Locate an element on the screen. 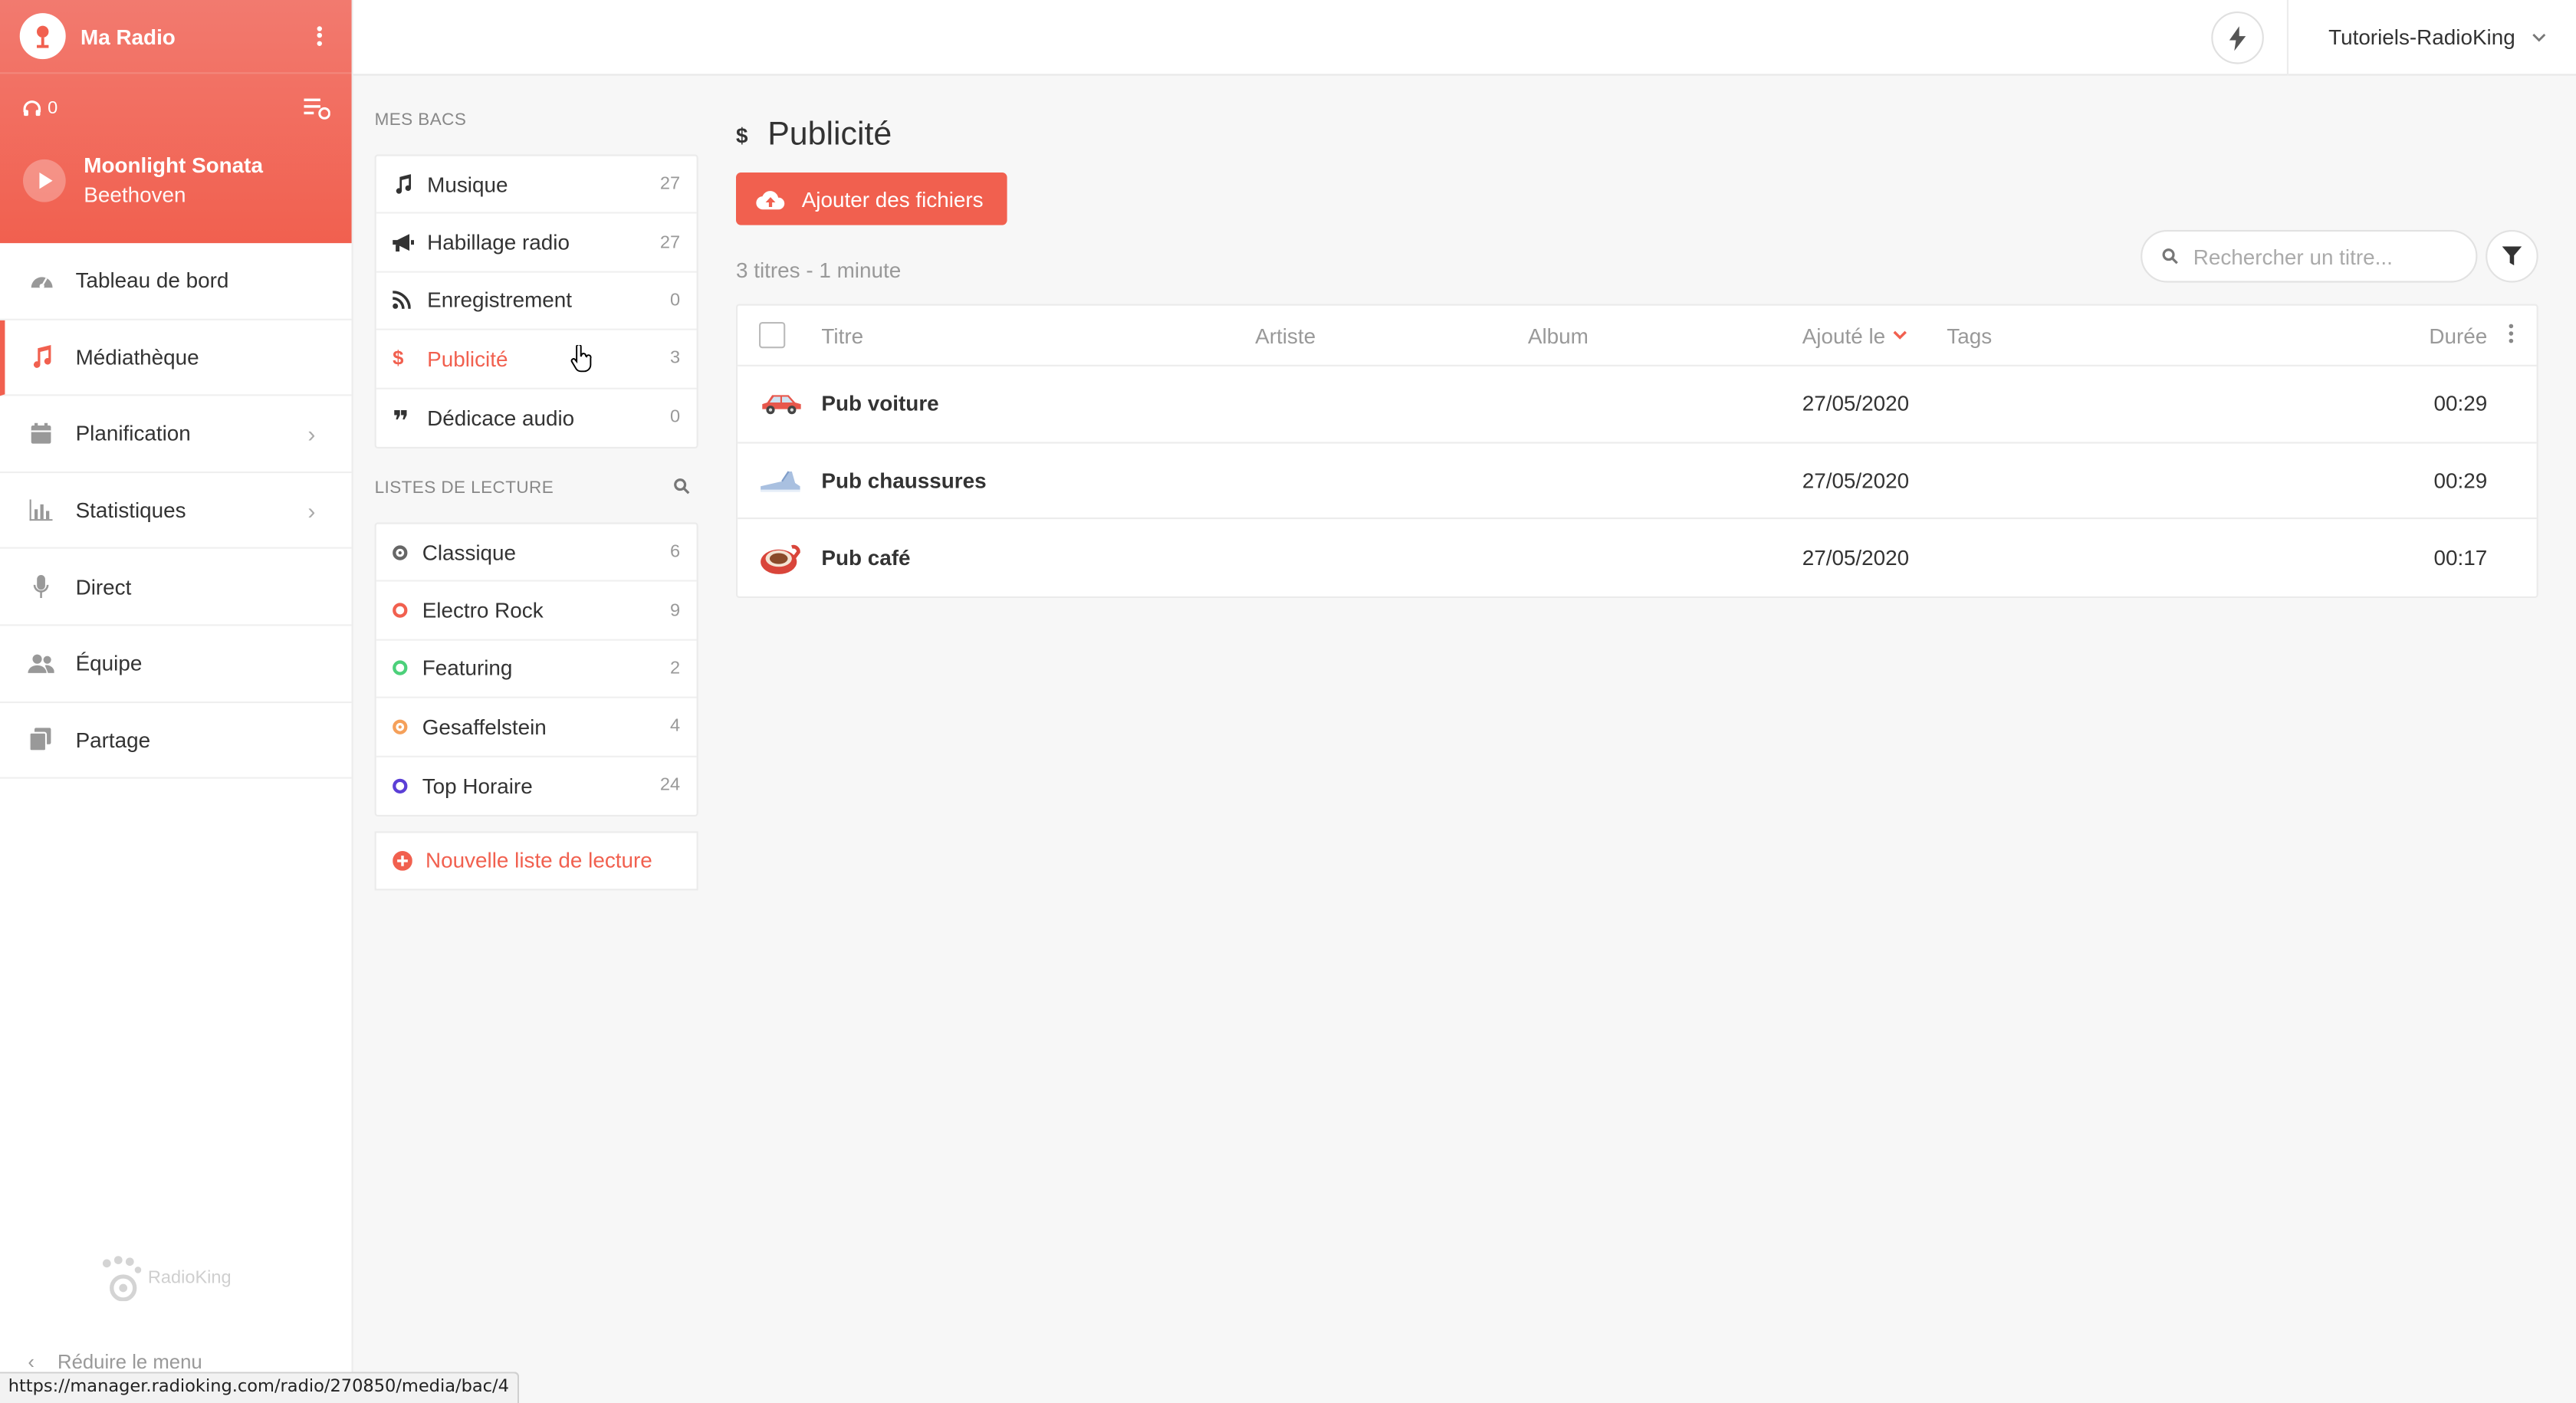 Image resolution: width=2576 pixels, height=1403 pixels. lightning-button is located at coordinates (2238, 38).